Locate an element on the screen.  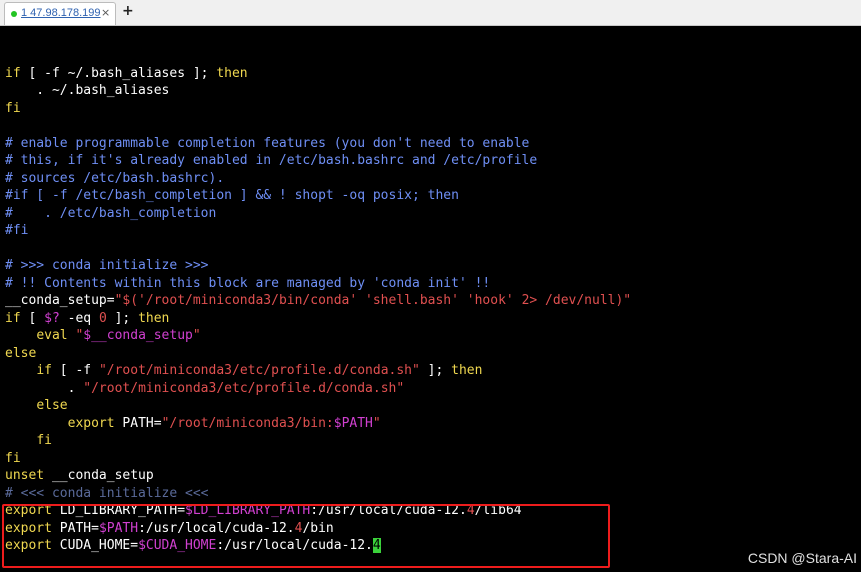
tab-bar: 1 47.98.178.199 × + is located at coordinates (430, 13).